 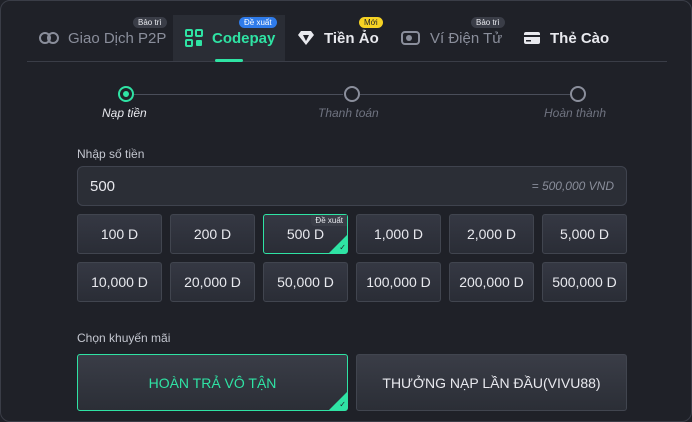 I want to click on step-complete-indicator, so click(x=578, y=94).